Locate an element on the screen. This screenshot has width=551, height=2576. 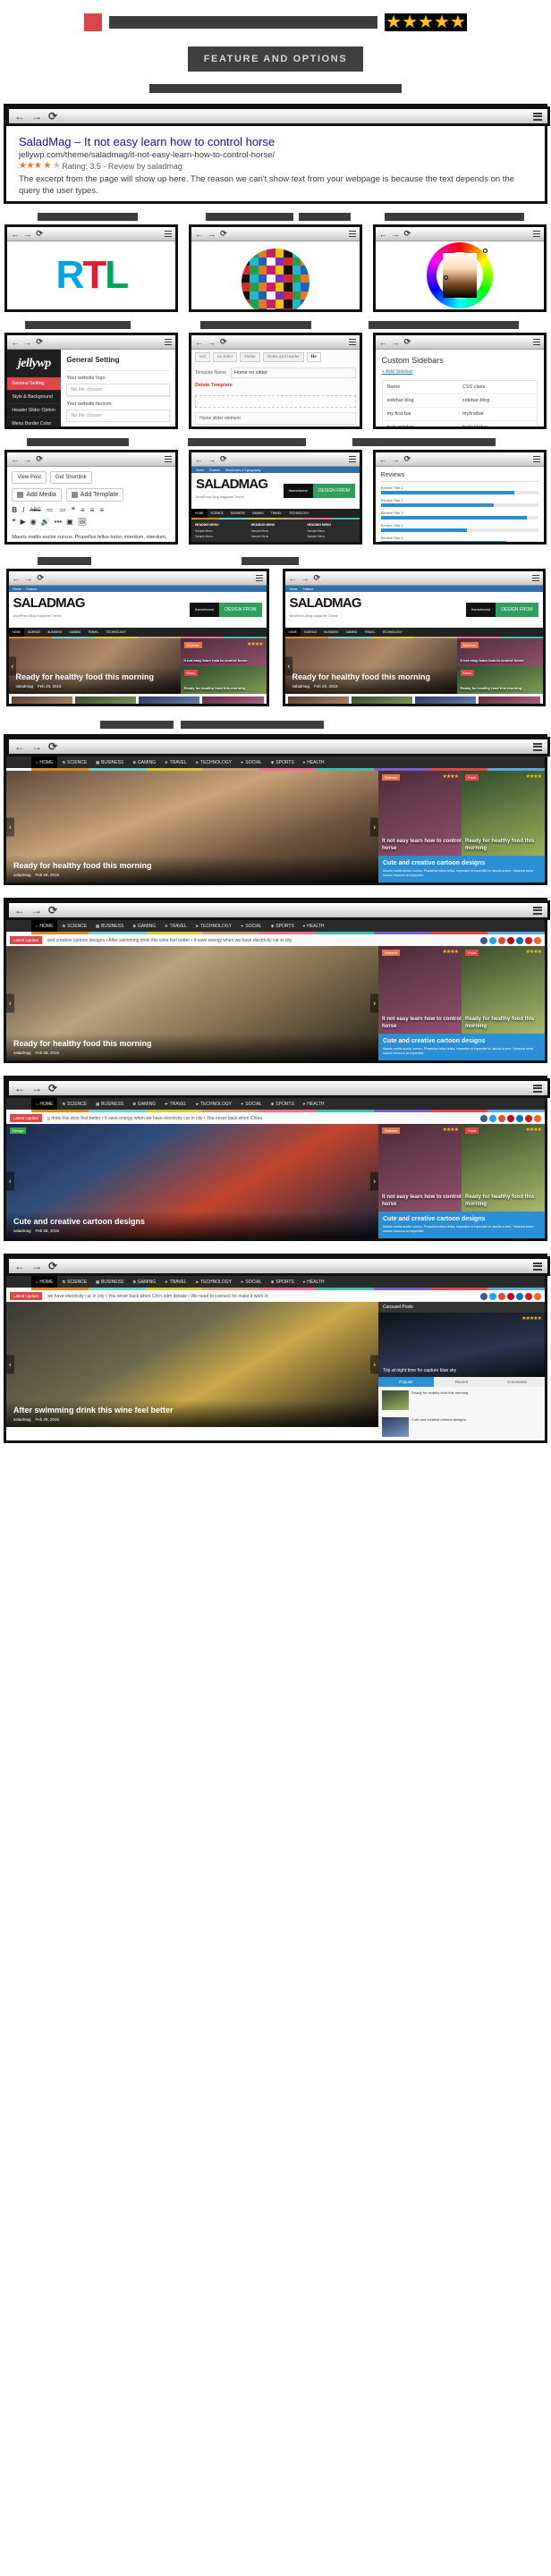
nav-item-health: ♥ HEALTH is located at coordinates (314, 1282).